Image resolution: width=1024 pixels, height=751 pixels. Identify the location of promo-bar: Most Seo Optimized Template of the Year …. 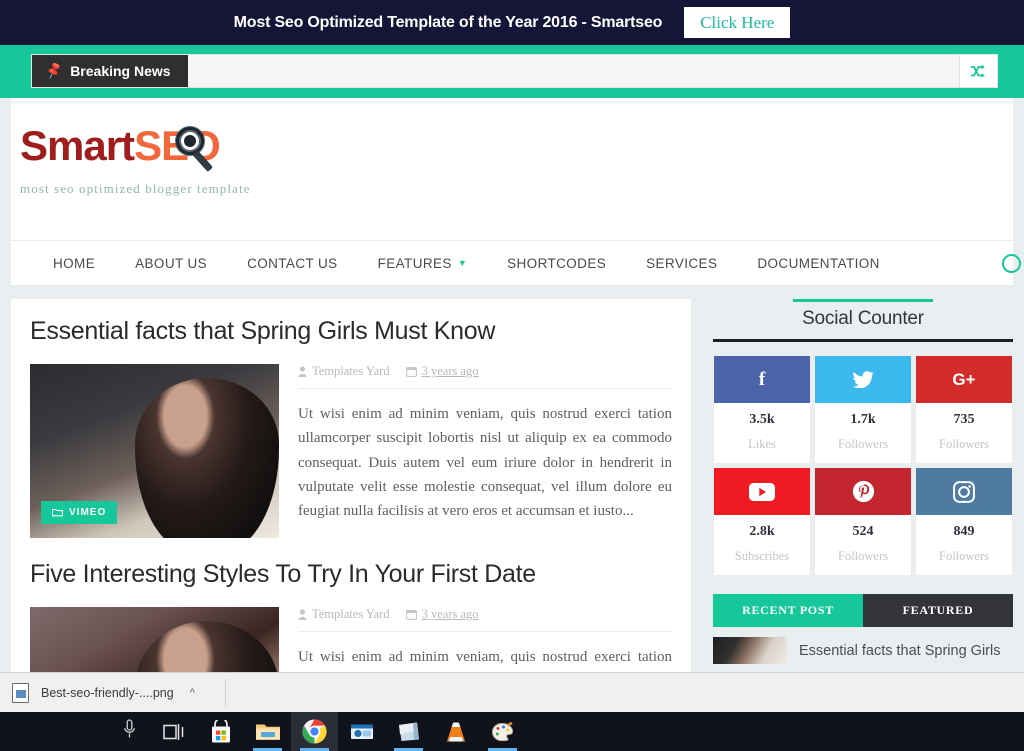
(512, 22).